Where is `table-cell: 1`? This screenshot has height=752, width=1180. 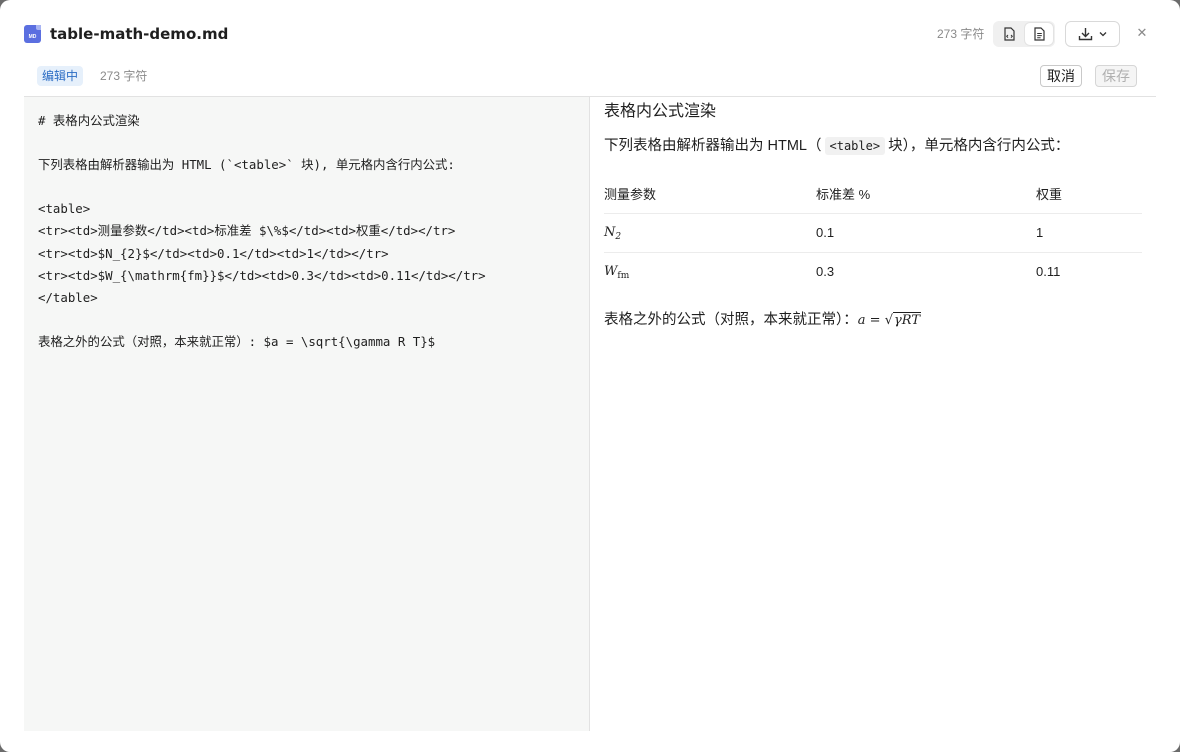
table-cell: 1 is located at coordinates (1089, 233).